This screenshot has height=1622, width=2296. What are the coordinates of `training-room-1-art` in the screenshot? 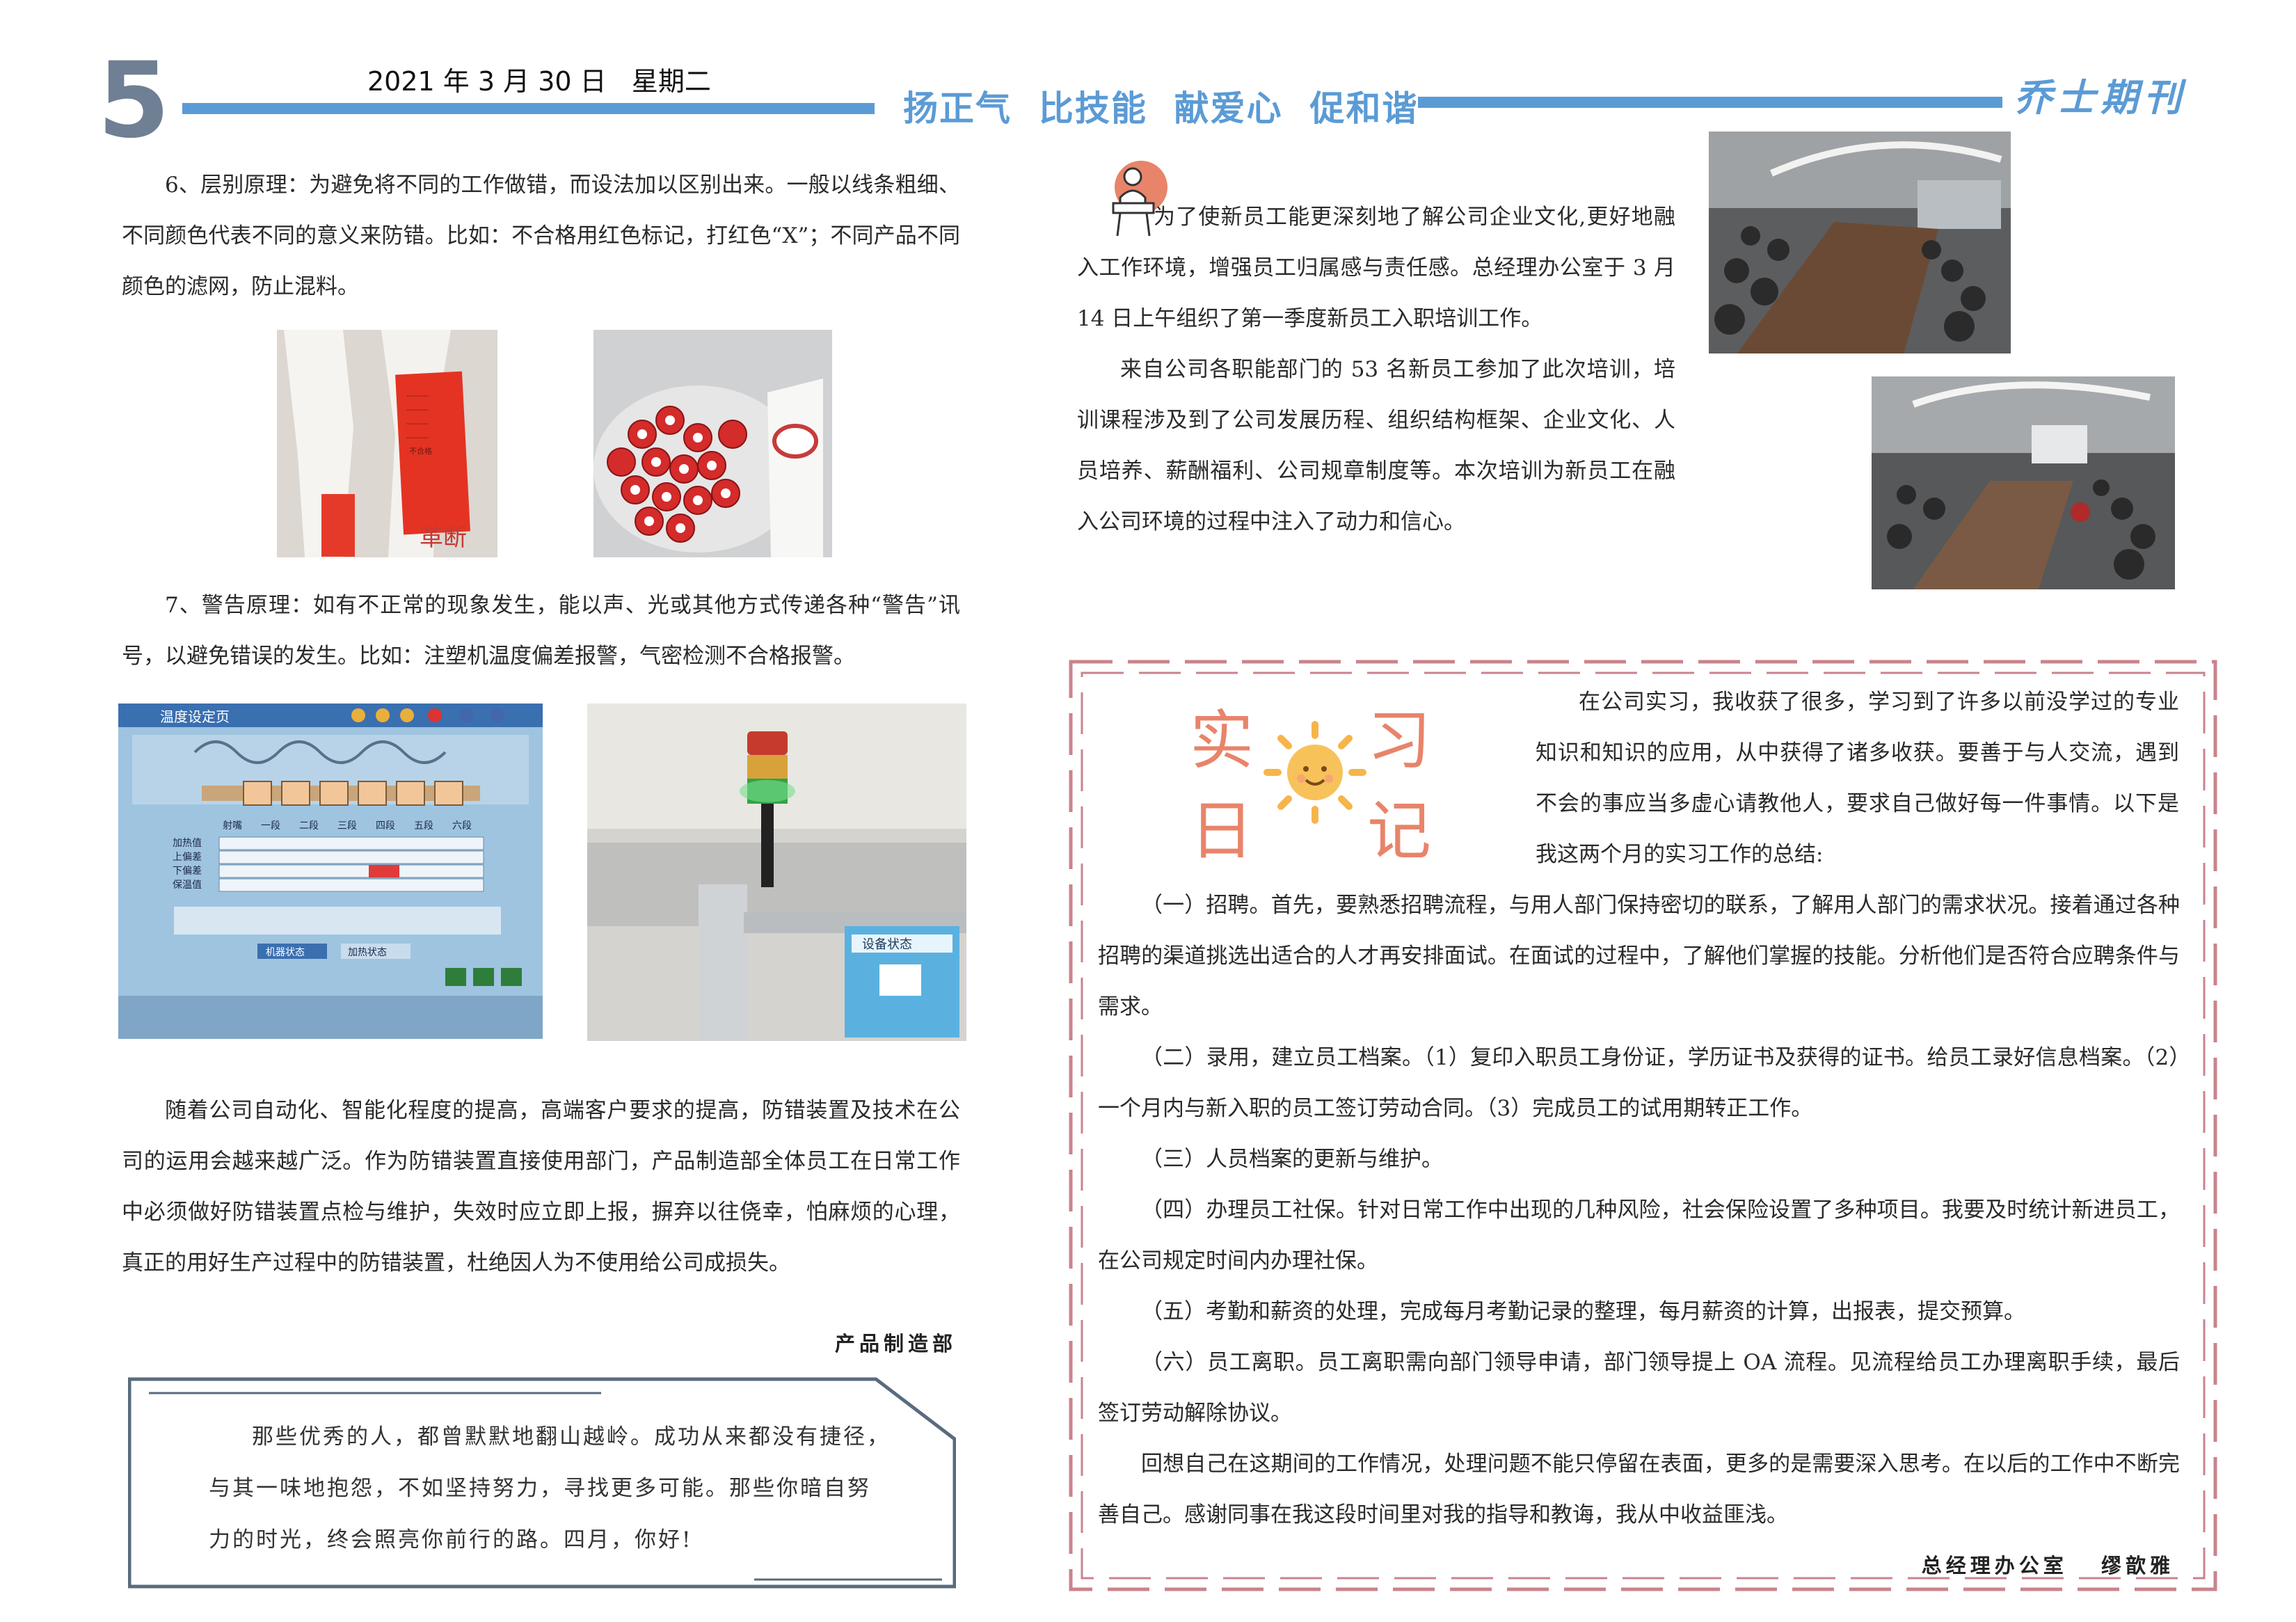 It's located at (1860, 242).